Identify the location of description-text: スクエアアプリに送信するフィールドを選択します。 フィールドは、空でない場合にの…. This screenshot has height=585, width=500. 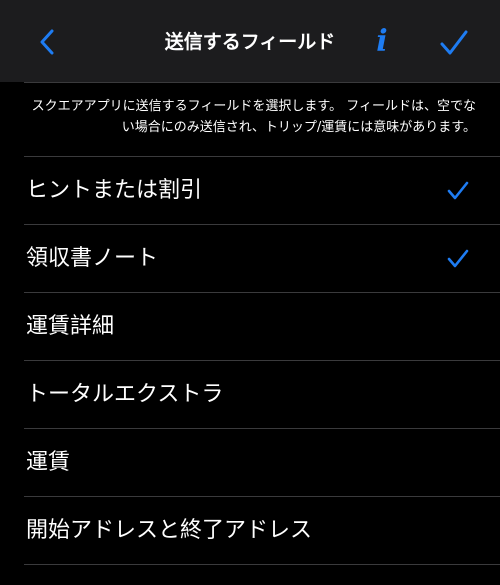
(253, 117).